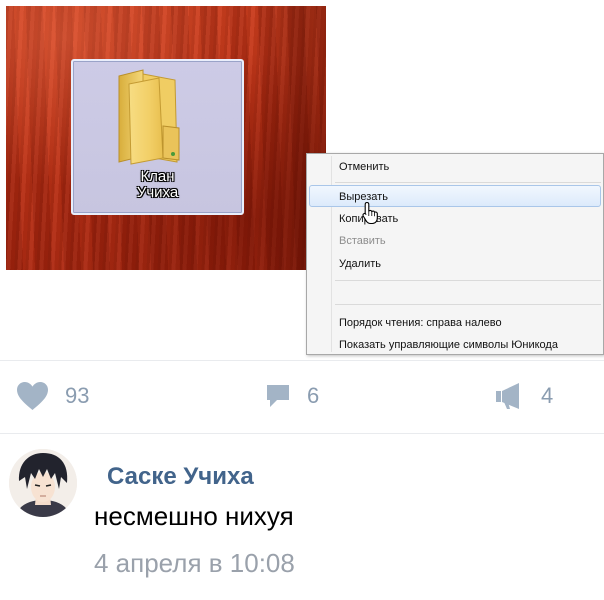 This screenshot has height=600, width=604. Describe the element at coordinates (157, 176) in the screenshot. I see `folder-label-line1: Клан` at that location.